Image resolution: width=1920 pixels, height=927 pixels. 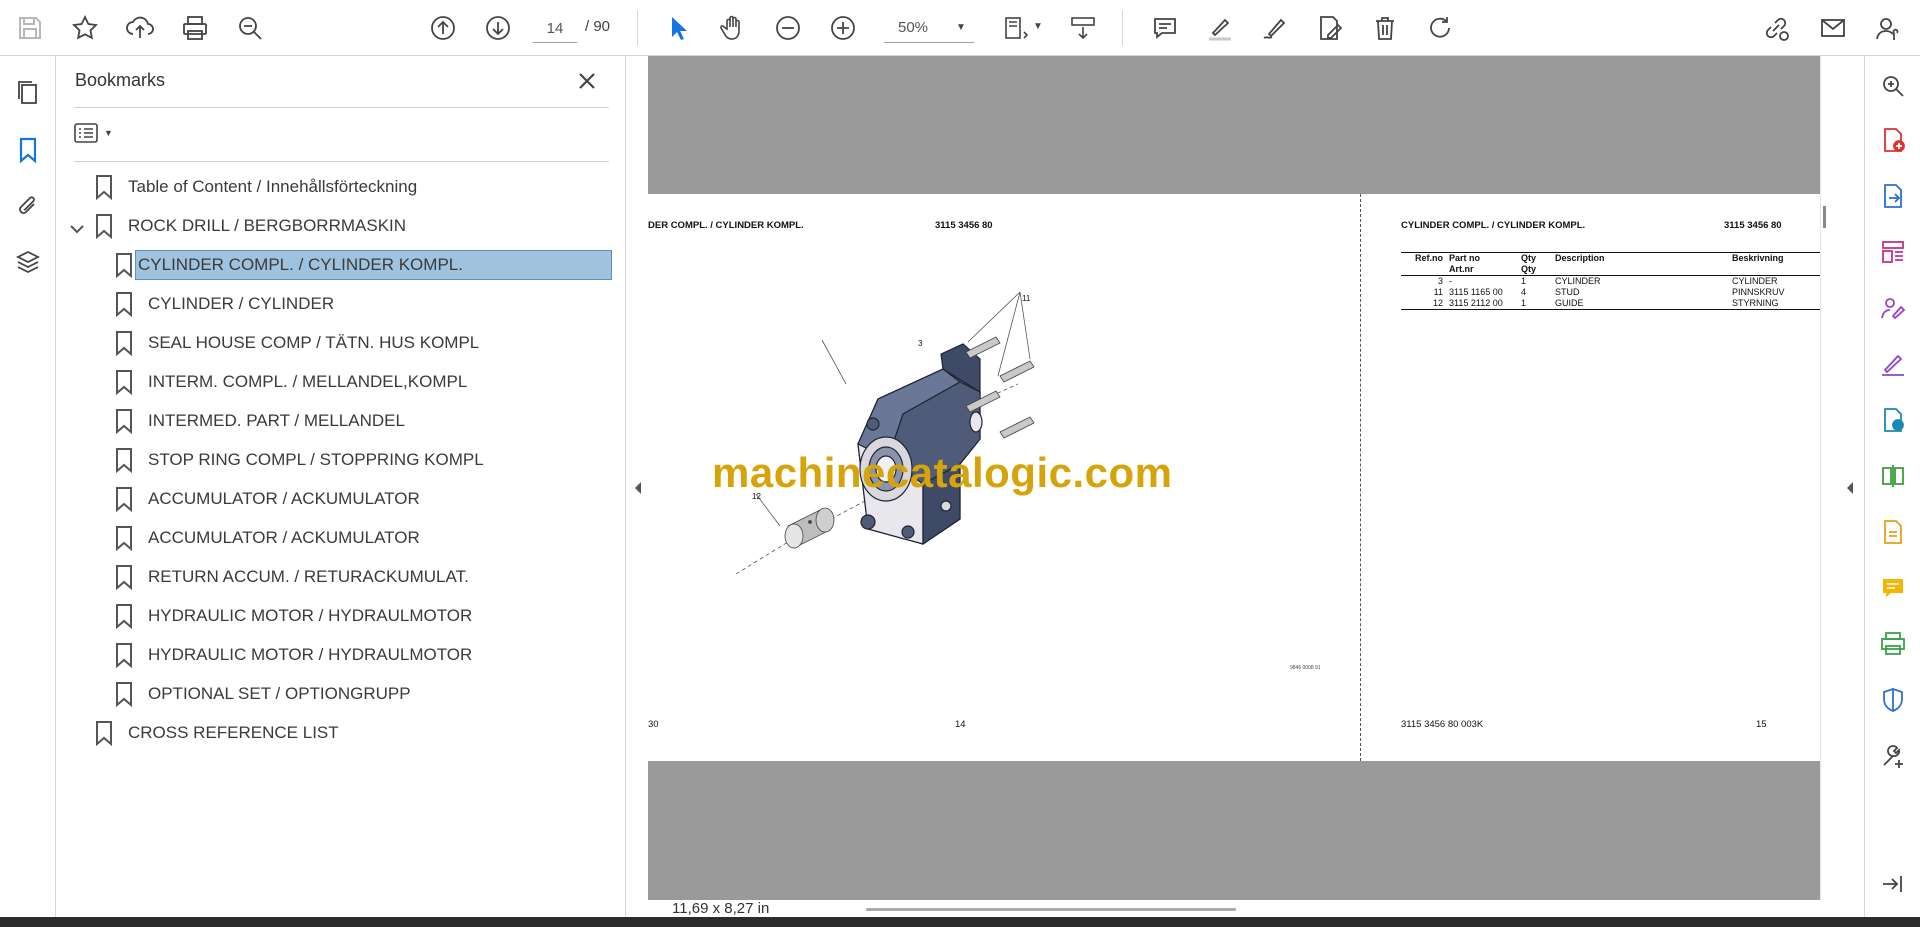 What do you see at coordinates (1083, 28) in the screenshot?
I see `scroll-mode-icon` at bounding box center [1083, 28].